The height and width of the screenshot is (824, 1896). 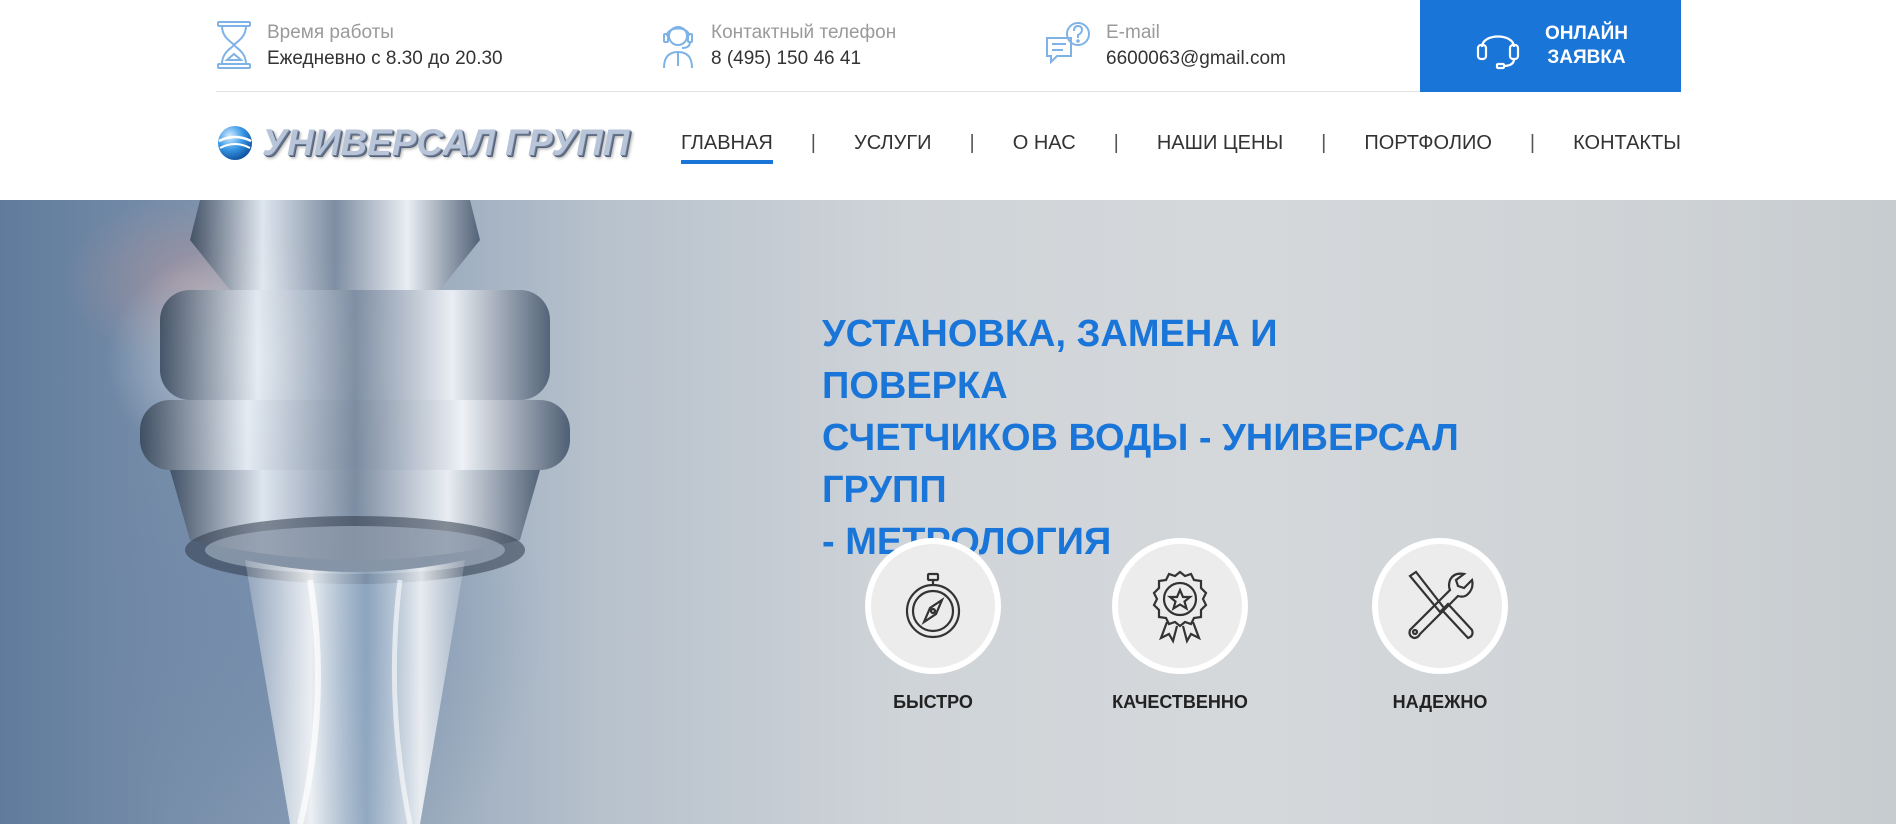 What do you see at coordinates (727, 148) in the screenshot?
I see `nav-item-home: ГЛАВНАЯ` at bounding box center [727, 148].